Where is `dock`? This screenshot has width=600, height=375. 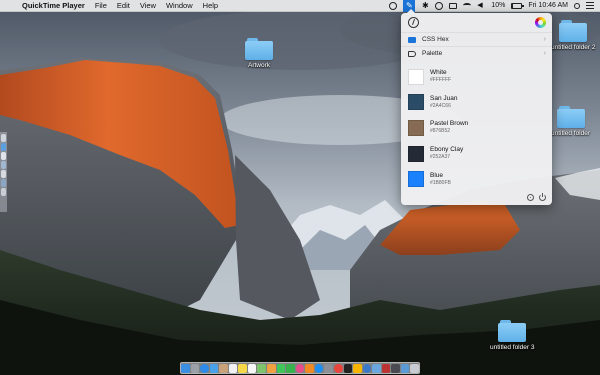
dock is located at coordinates (300, 368).